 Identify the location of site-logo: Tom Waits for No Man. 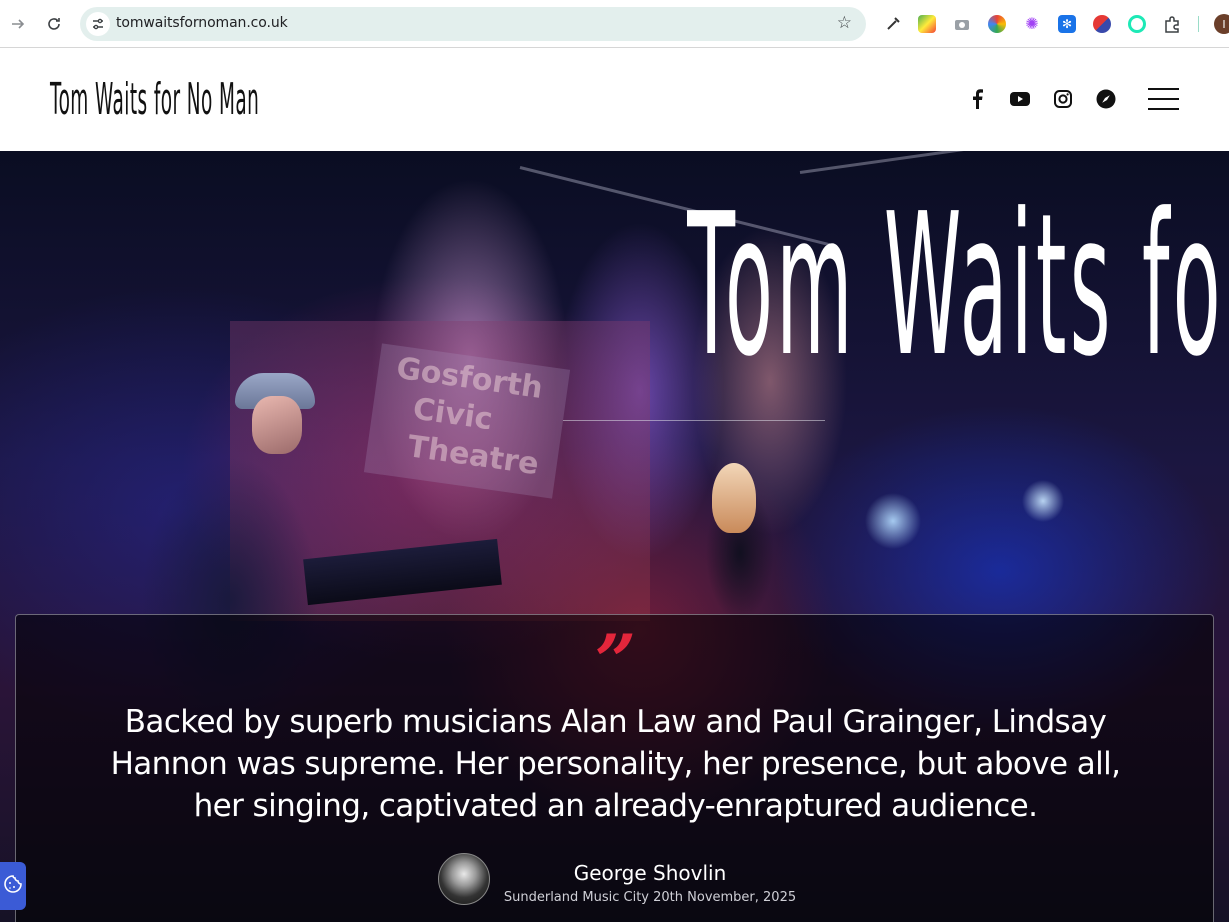
(154, 100).